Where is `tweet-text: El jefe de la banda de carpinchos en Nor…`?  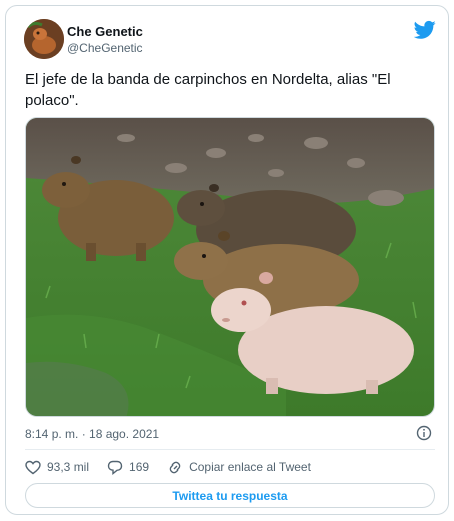 tweet-text: El jefe de la banda de carpinchos en Nor… is located at coordinates (208, 90).